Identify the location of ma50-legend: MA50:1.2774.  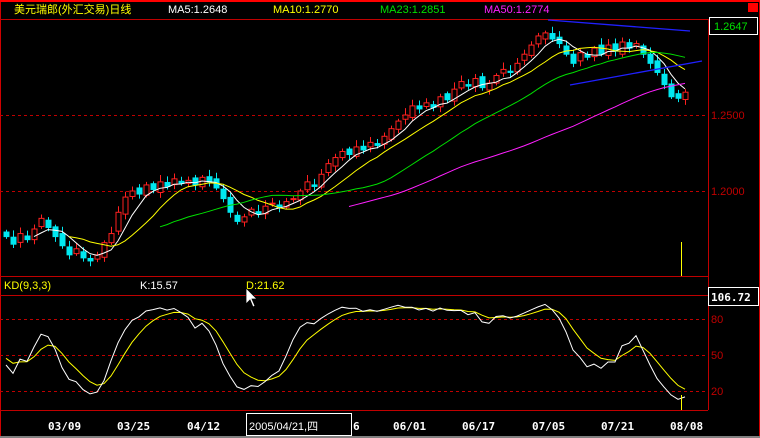
(516, 10).